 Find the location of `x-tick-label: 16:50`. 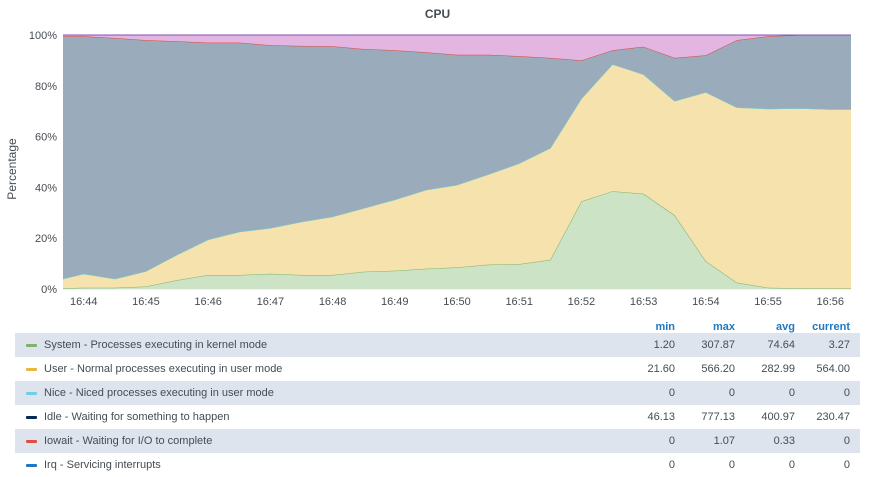

x-tick-label: 16:50 is located at coordinates (457, 302).